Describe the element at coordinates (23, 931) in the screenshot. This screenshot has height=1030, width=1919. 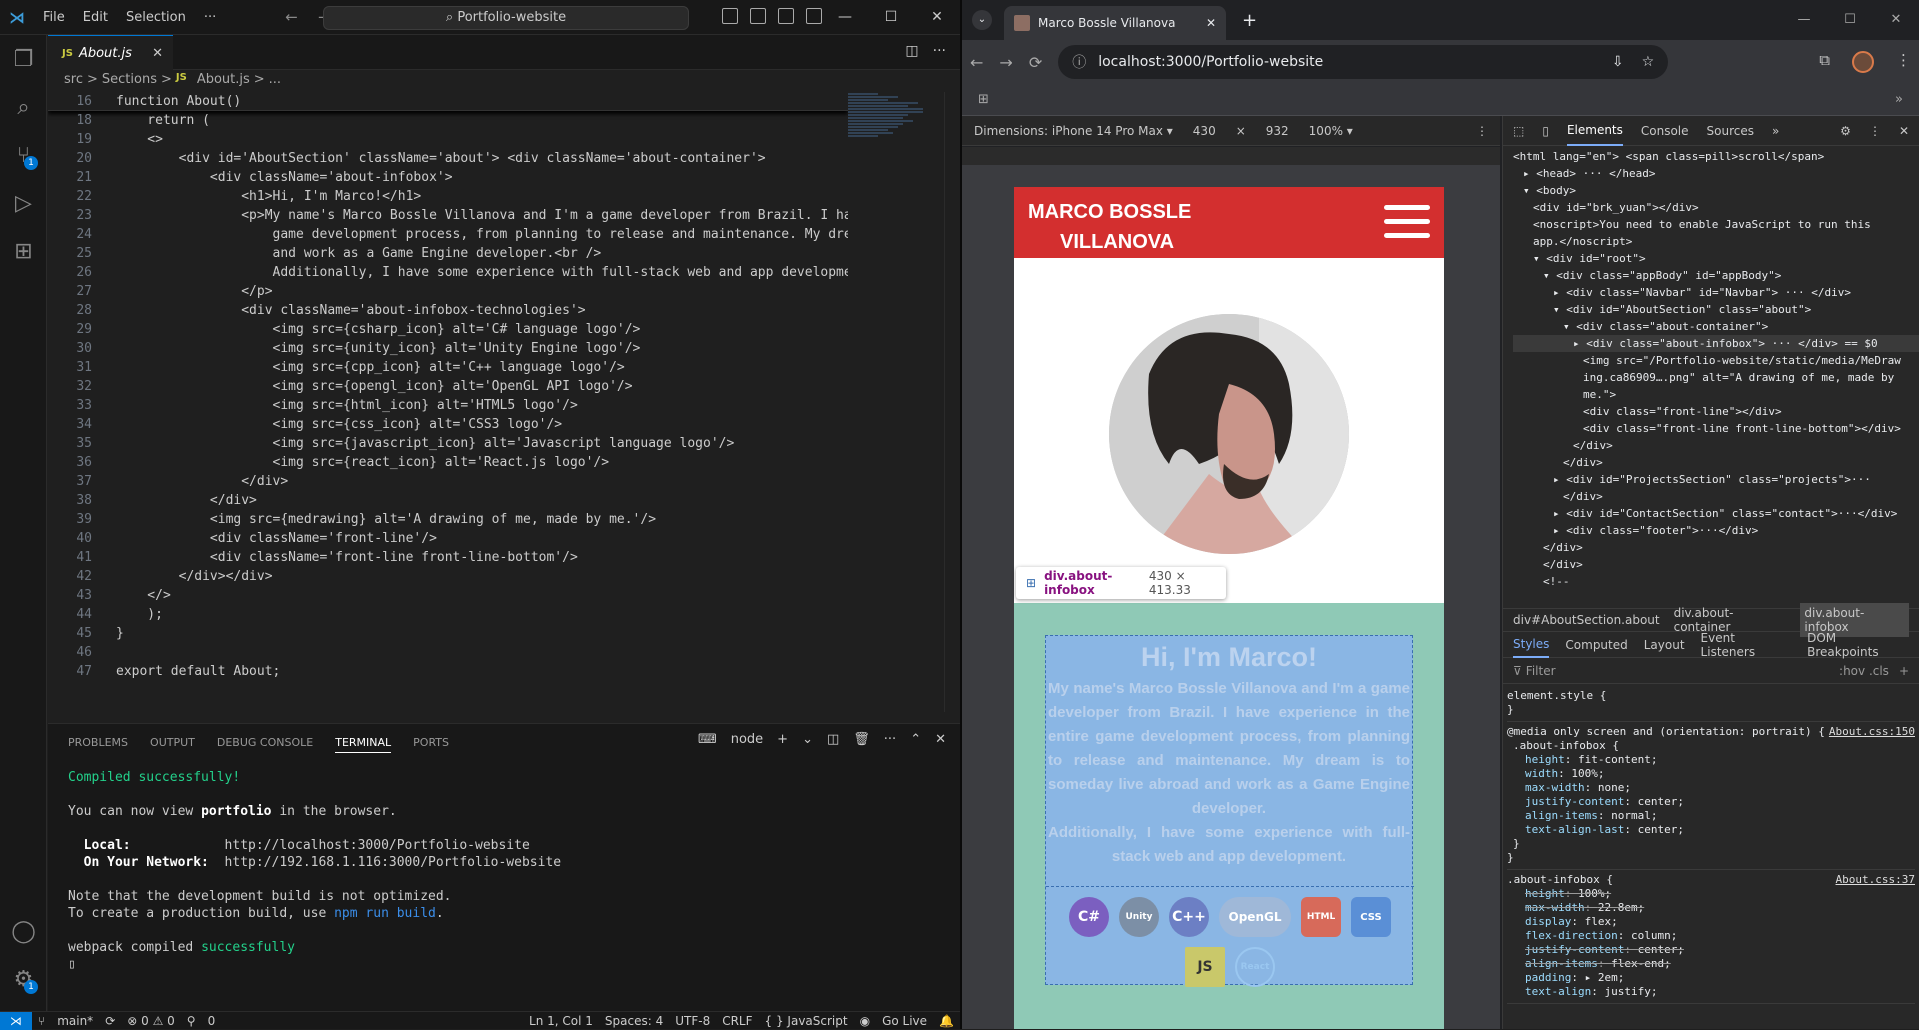
I see `accounts-icon: ◯` at that location.